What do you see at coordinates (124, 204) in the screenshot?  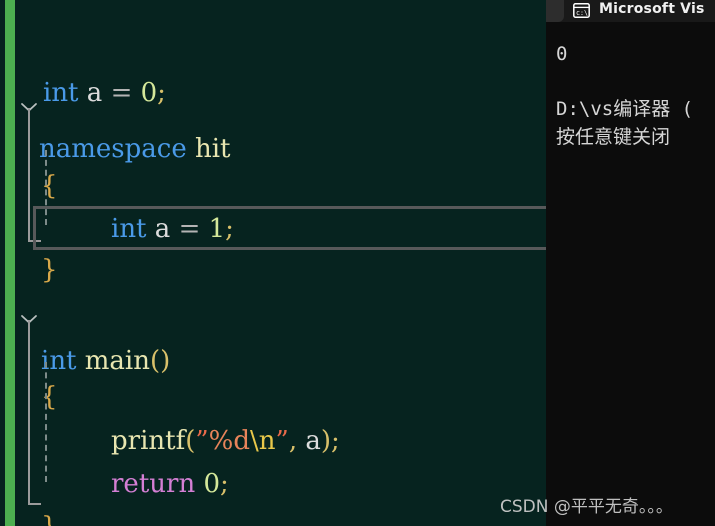 I see `code-line-int-a-1: int a = 1;` at bounding box center [124, 204].